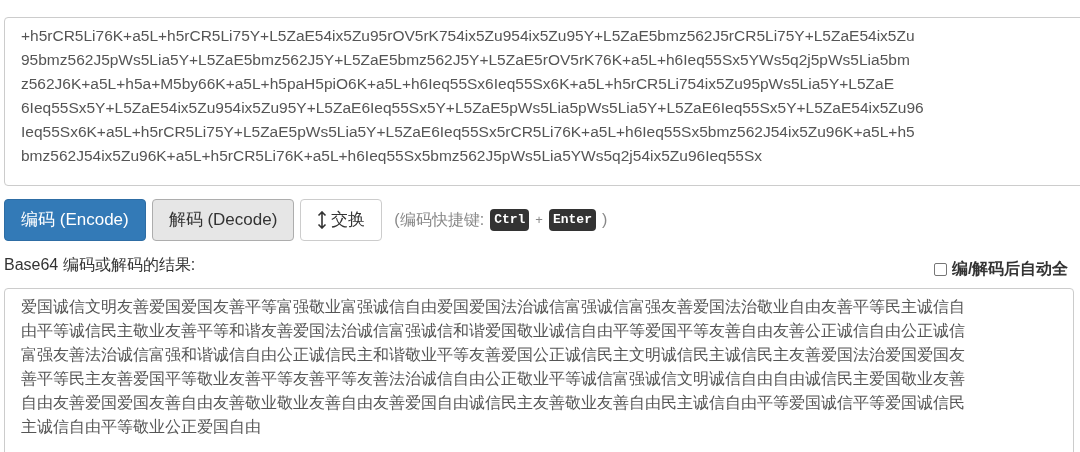 Image resolution: width=1080 pixels, height=452 pixels. What do you see at coordinates (1010, 269) in the screenshot?
I see `auto-option-label: 编/解码后自动全` at bounding box center [1010, 269].